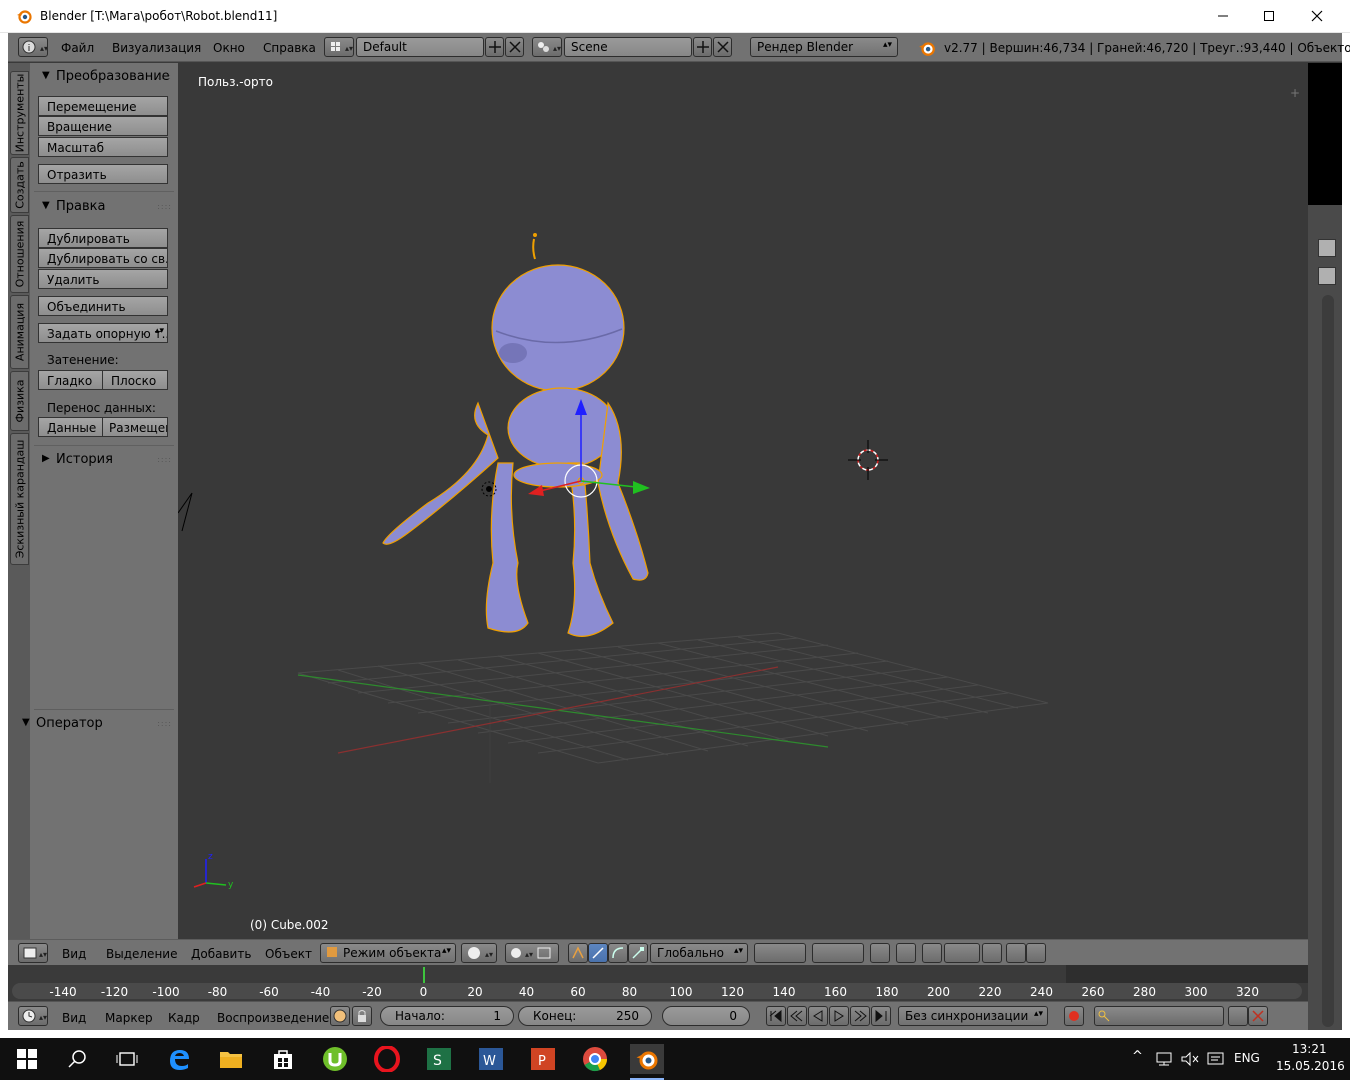 The image size is (1350, 1080). I want to click on viewport-shading-button: ▴▾, so click(479, 953).